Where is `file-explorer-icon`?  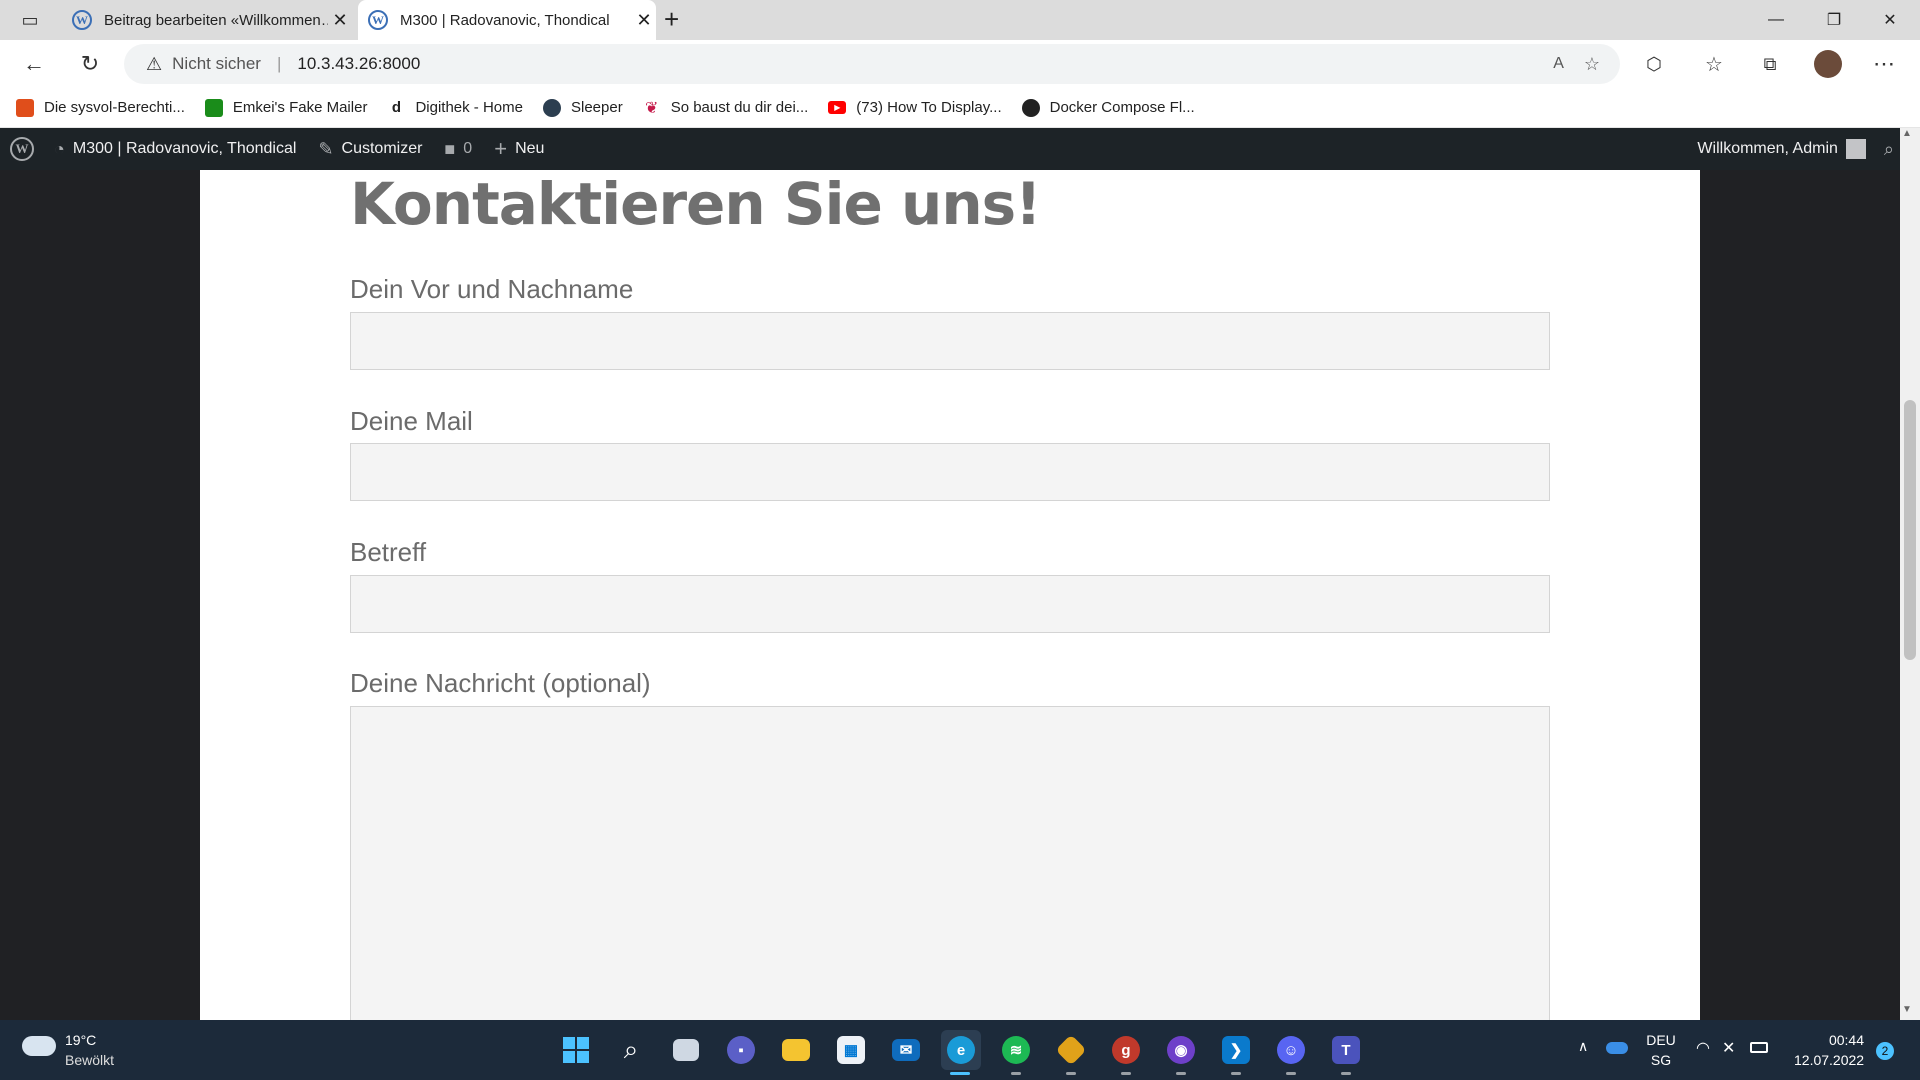 file-explorer-icon is located at coordinates (796, 1050).